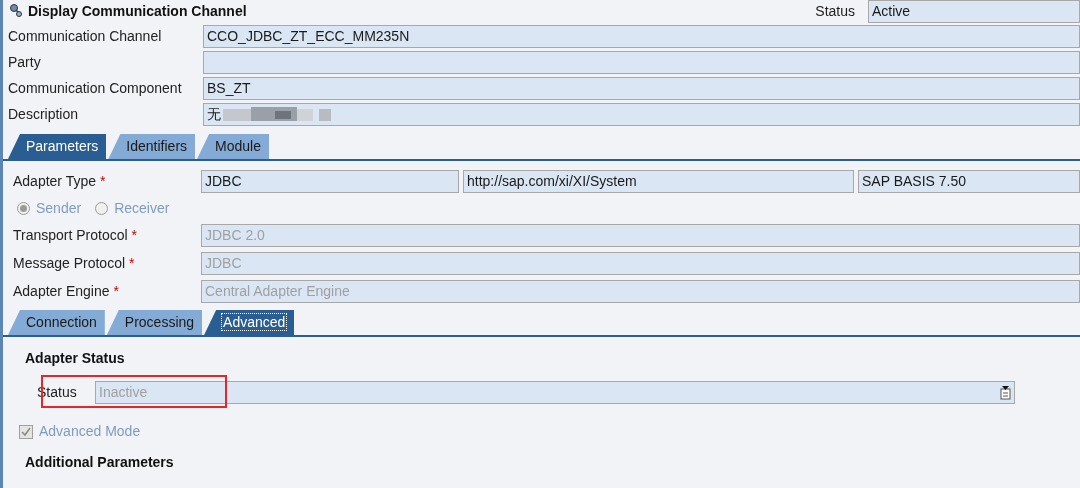  What do you see at coordinates (24, 62) in the screenshot?
I see `field-label: Party` at bounding box center [24, 62].